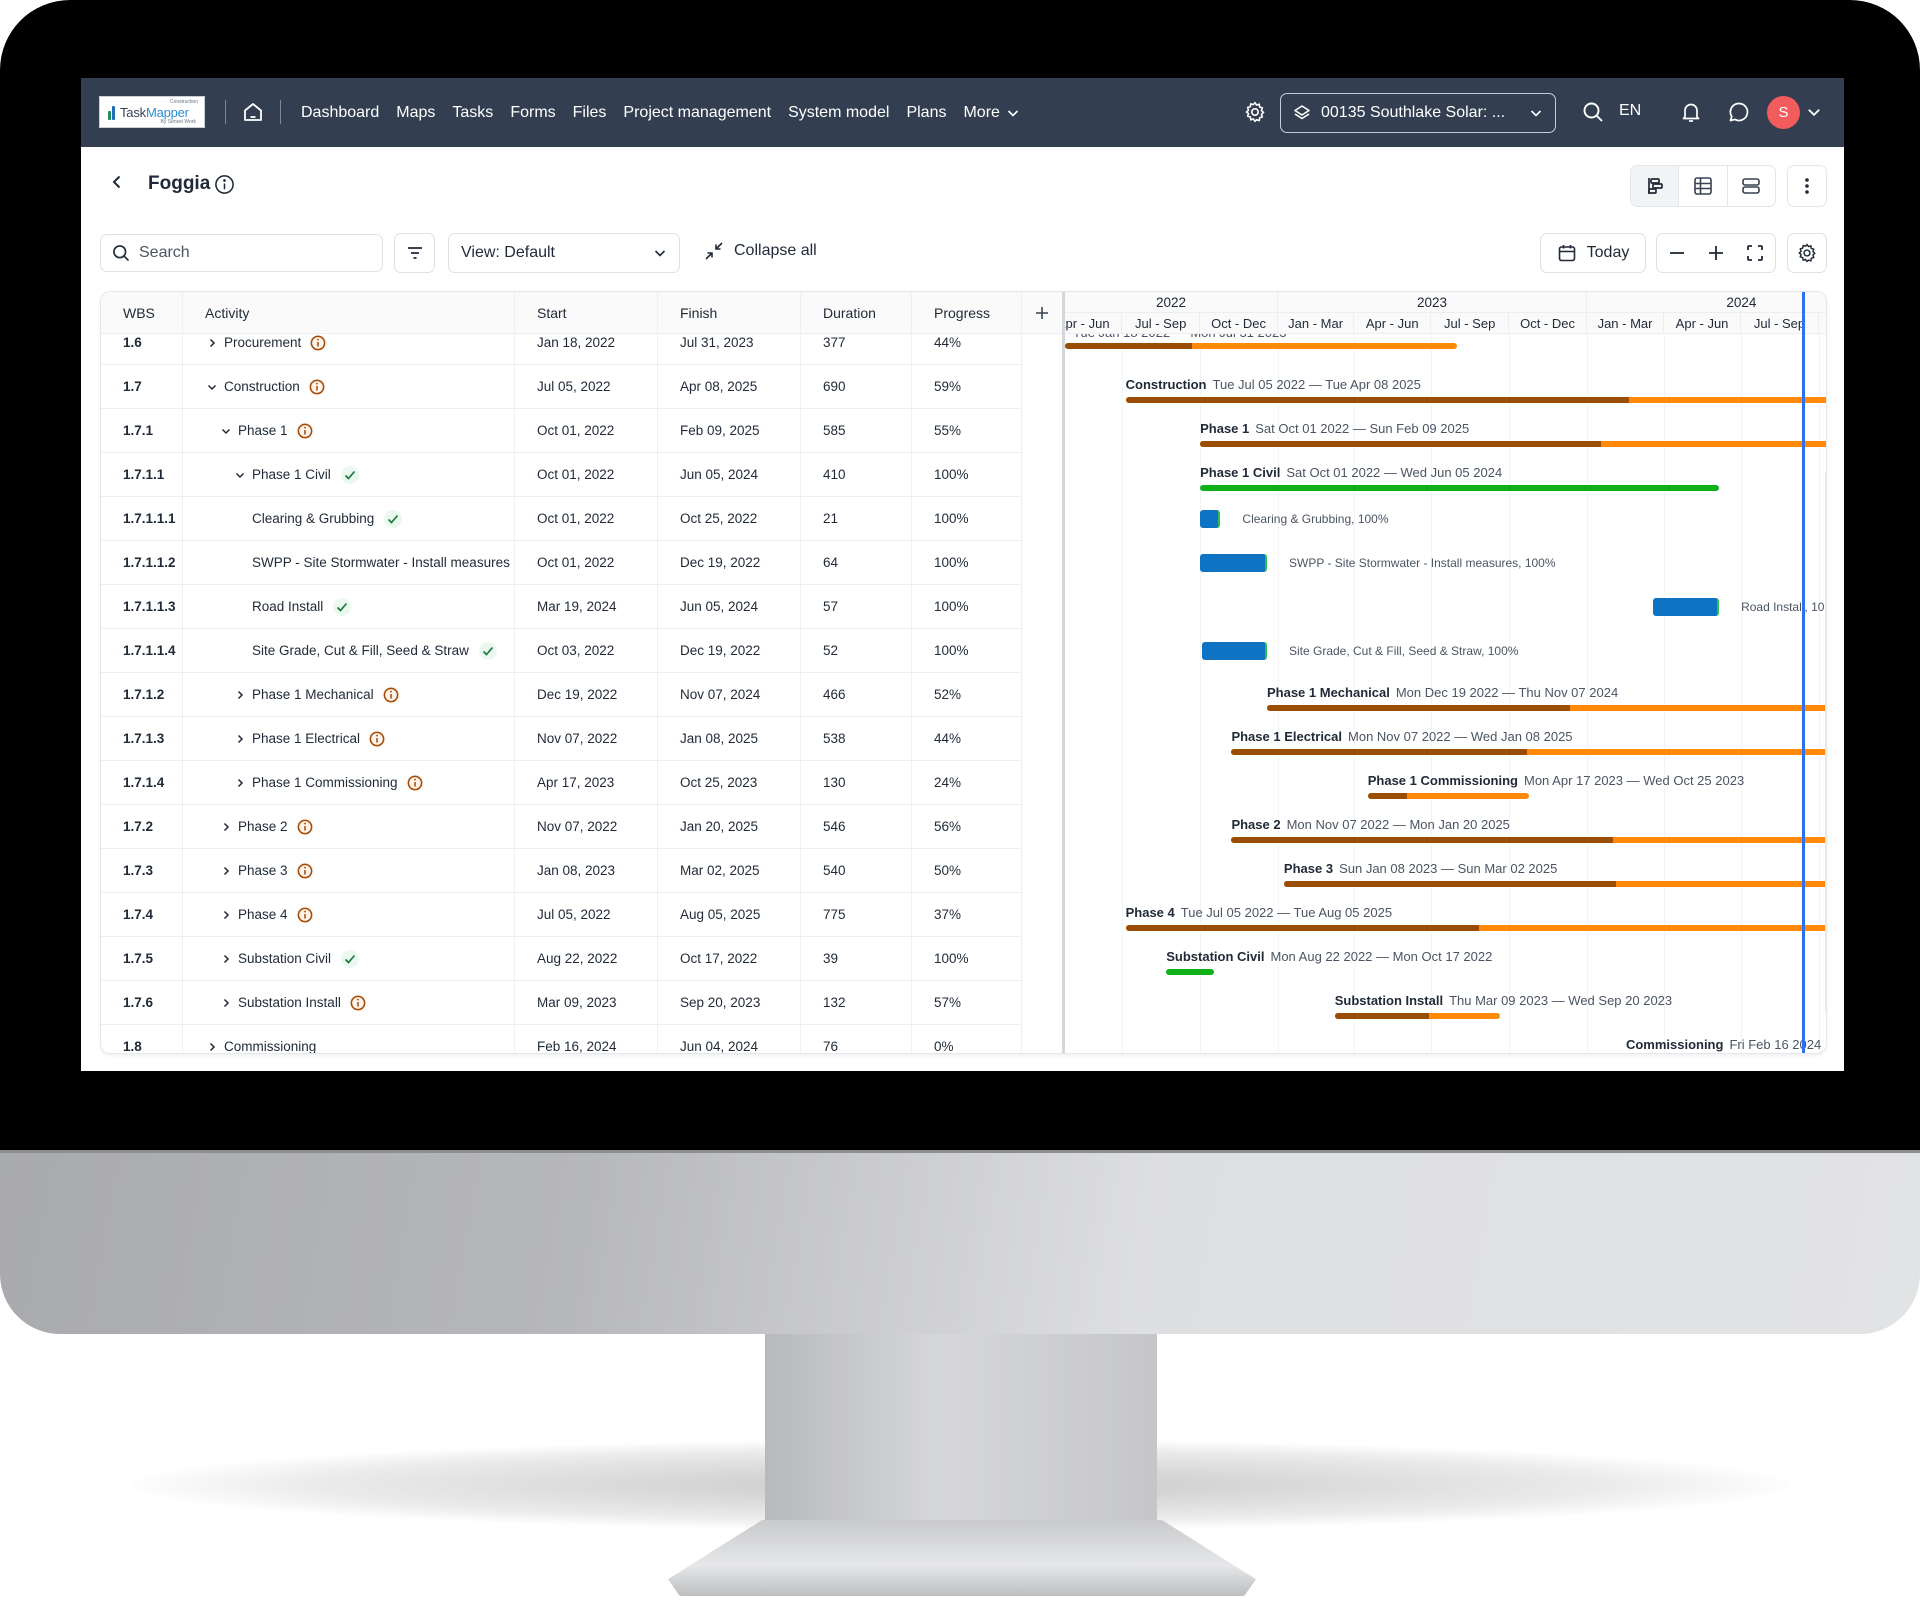 This screenshot has height=1608, width=1920. I want to click on home-icon, so click(253, 112).